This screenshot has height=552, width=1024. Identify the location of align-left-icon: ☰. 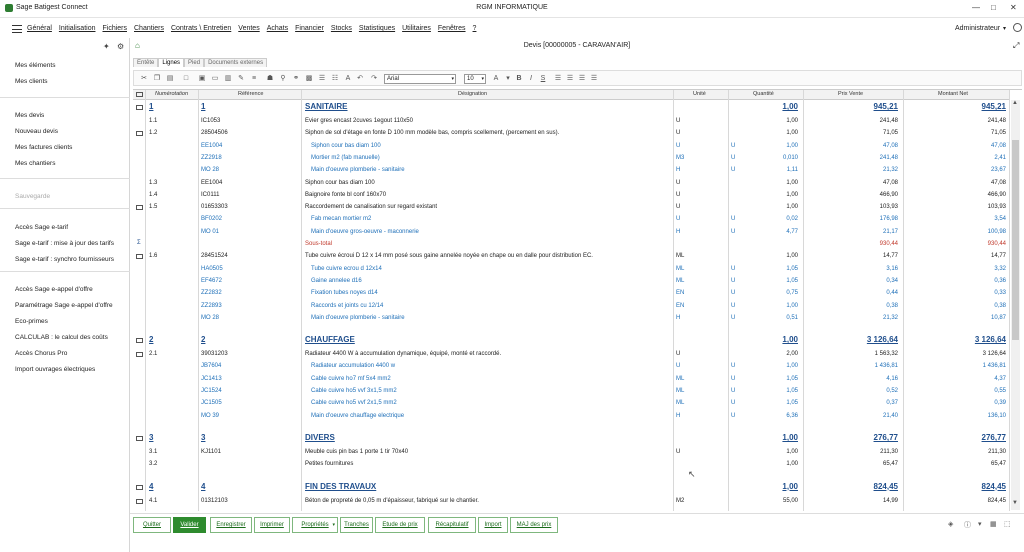
(558, 79).